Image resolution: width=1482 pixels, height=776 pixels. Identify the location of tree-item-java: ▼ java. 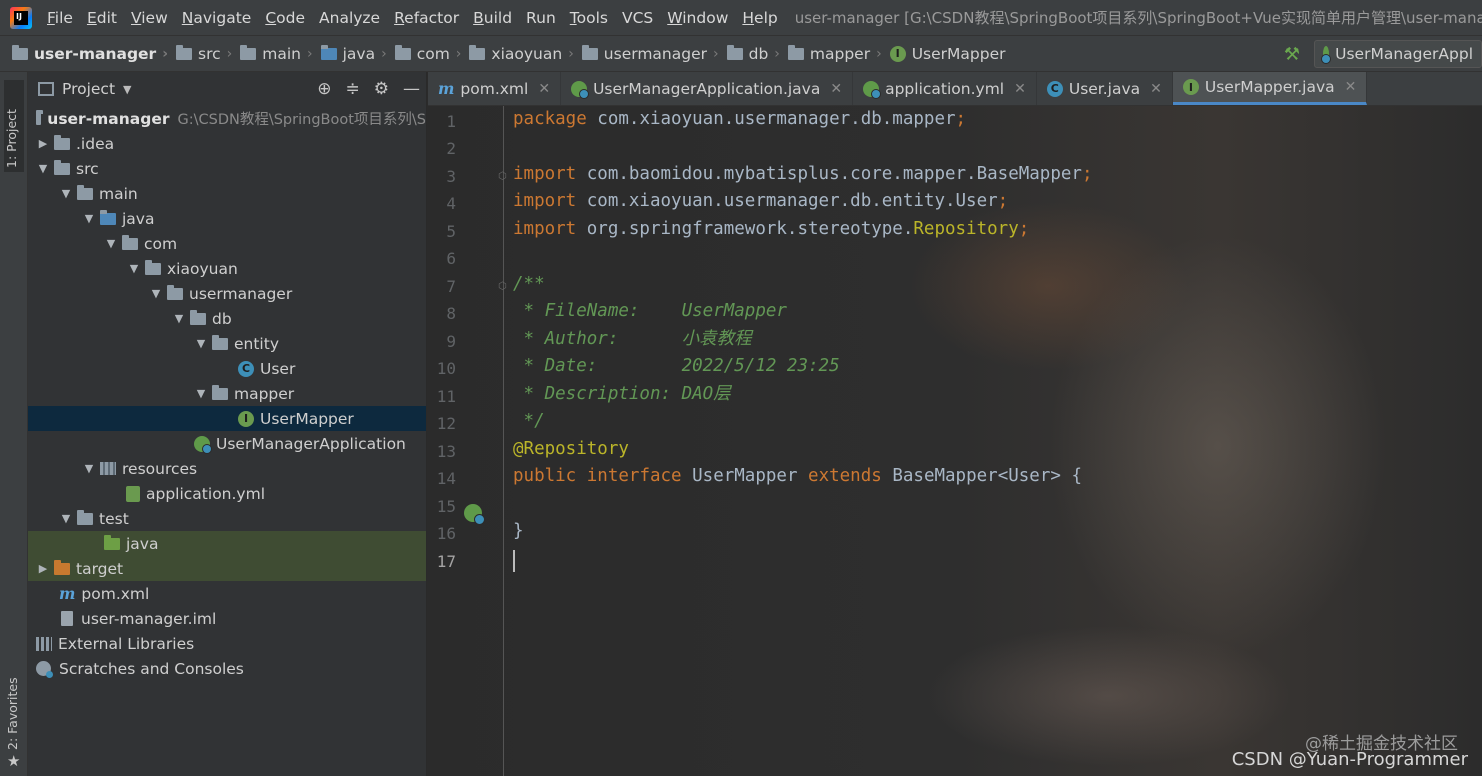
(227, 218).